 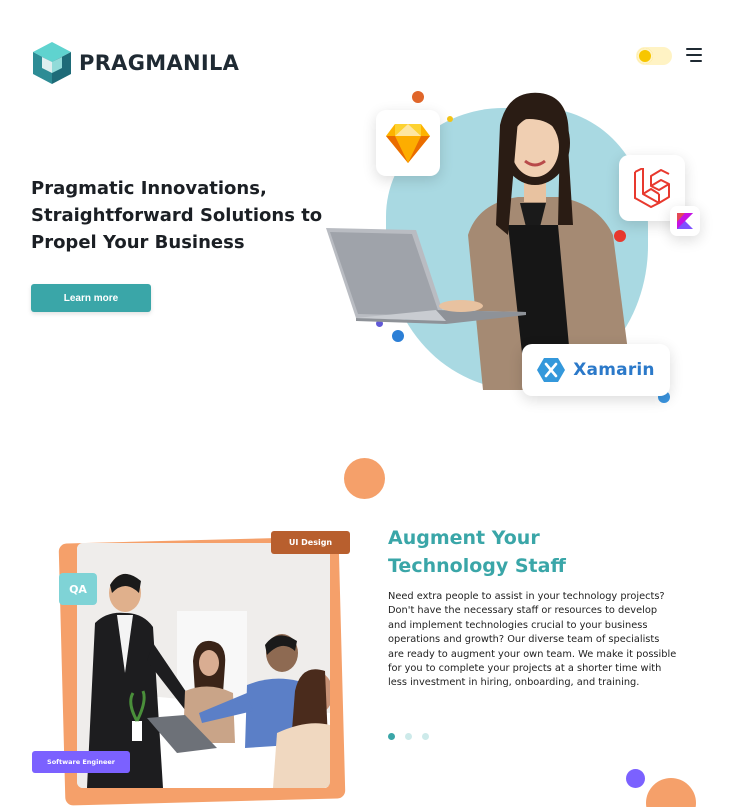 I want to click on xamarin-icon, so click(x=551, y=370).